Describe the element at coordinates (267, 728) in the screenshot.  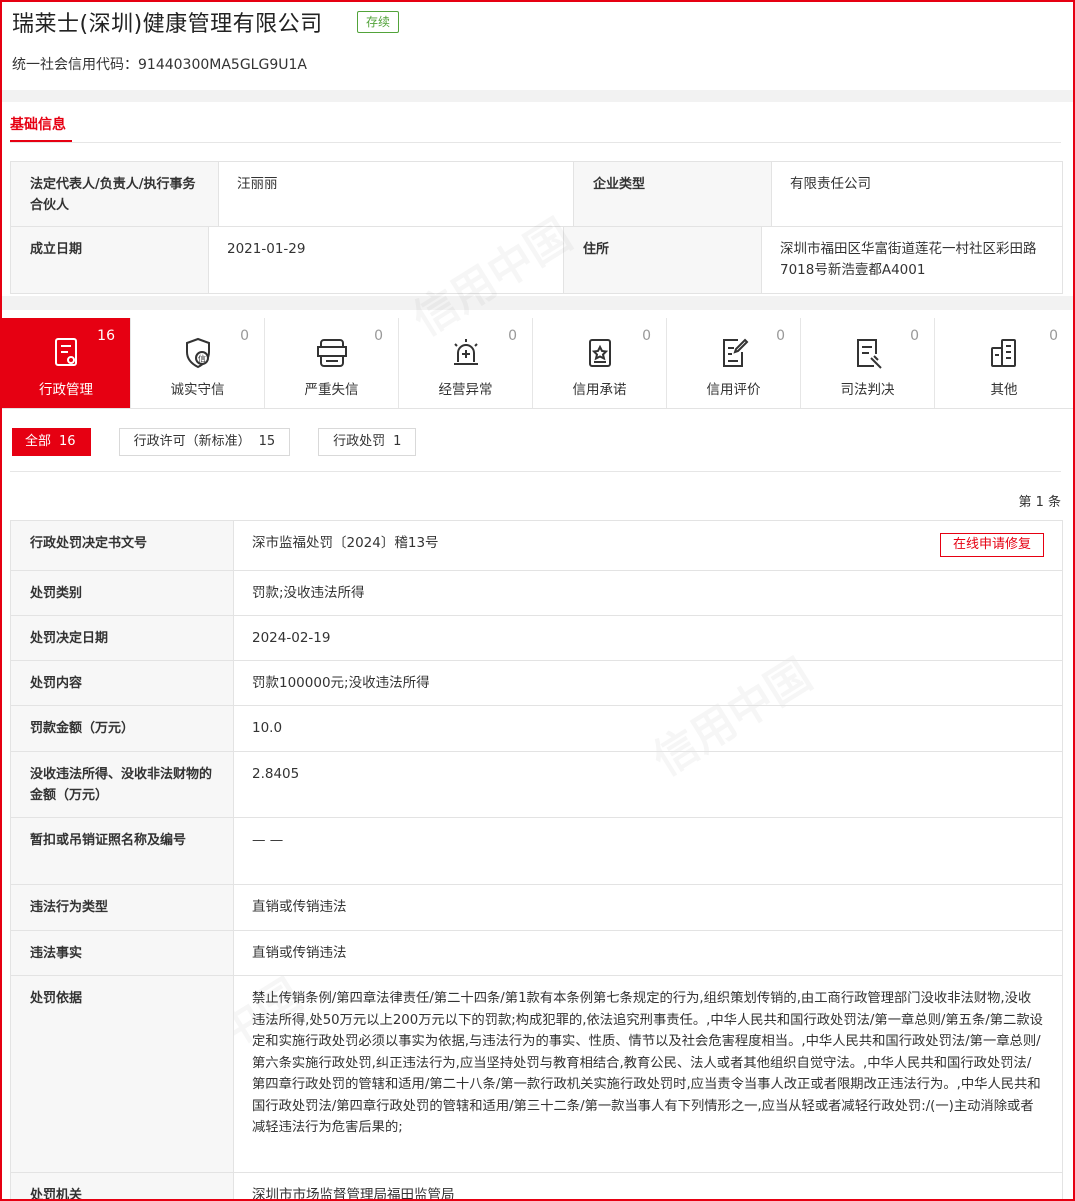
I see `detail-value: 10.0` at that location.